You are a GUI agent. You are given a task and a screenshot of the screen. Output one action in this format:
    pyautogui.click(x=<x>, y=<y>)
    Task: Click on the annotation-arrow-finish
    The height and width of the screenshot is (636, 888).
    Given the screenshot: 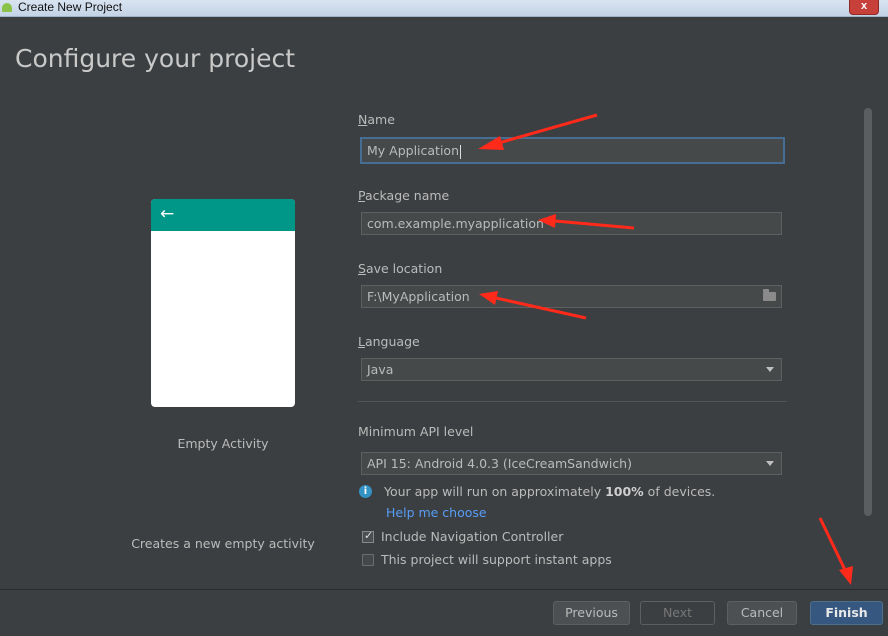 What is the action you would take?
    pyautogui.click(x=835, y=551)
    